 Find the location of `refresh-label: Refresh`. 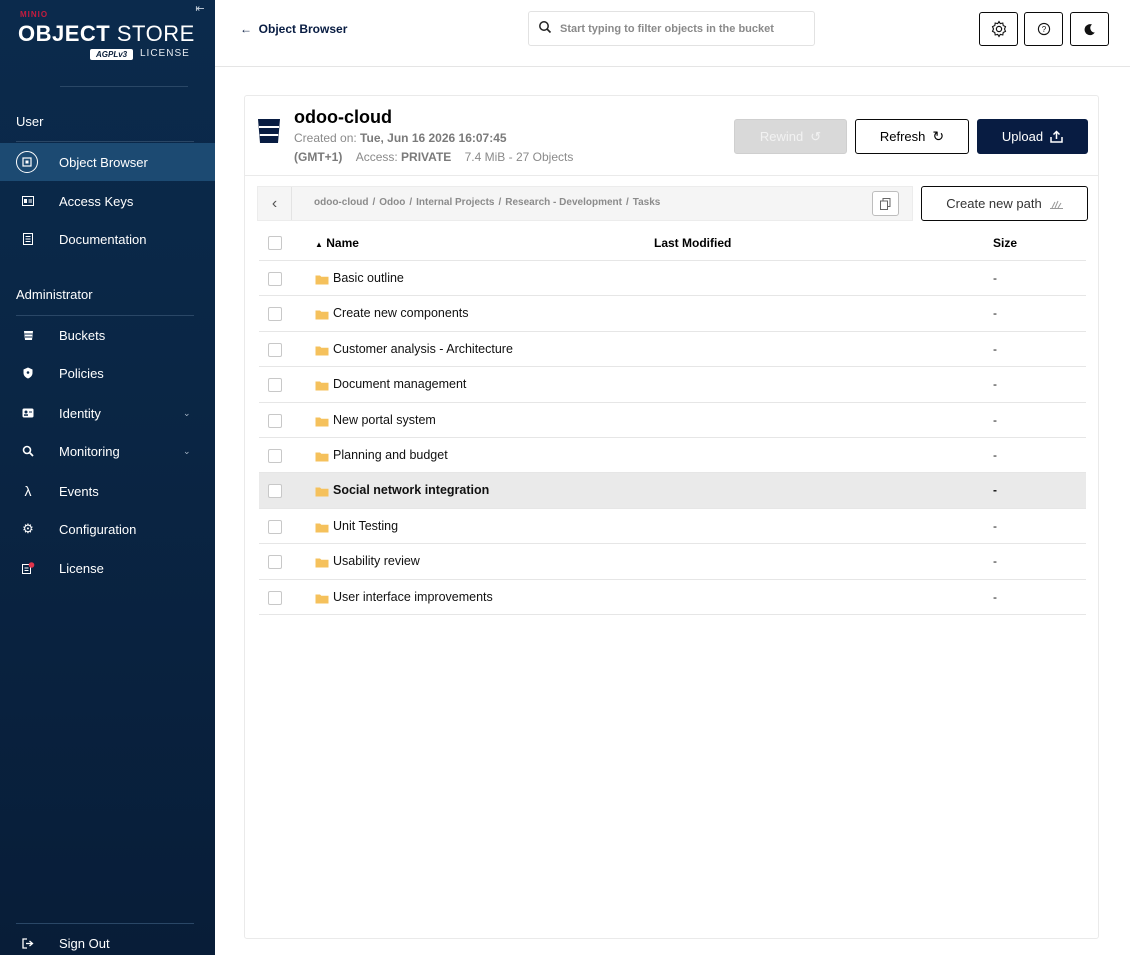

refresh-label: Refresh is located at coordinates (902, 136).